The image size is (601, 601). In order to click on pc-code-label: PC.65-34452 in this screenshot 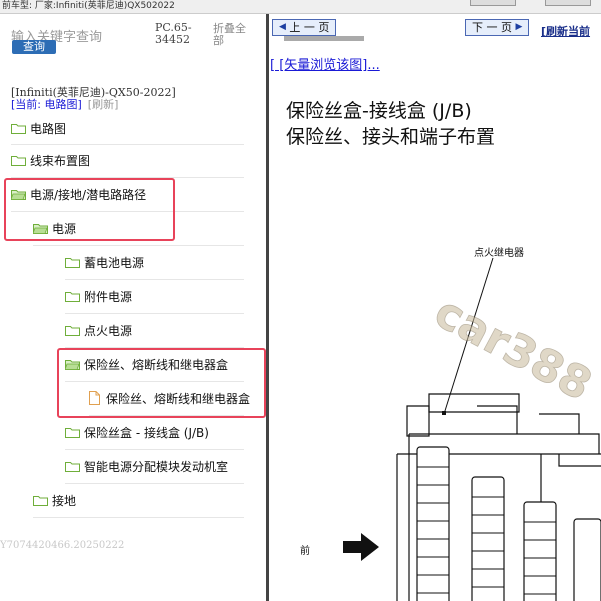, I will do `click(173, 33)`.